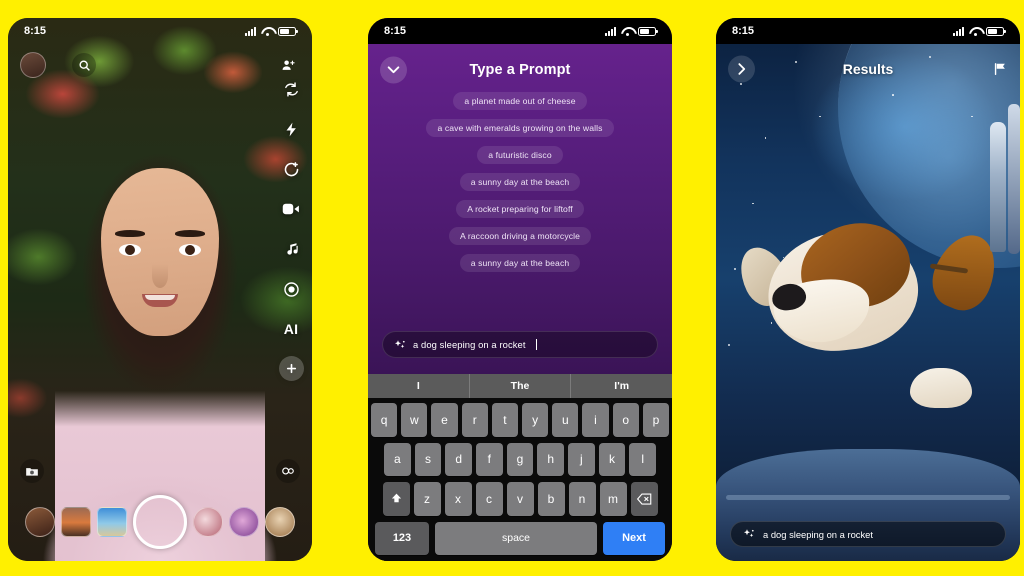 The image size is (1024, 576). Describe the element at coordinates (130, 233) in the screenshot. I see `eyebrow-left` at that location.